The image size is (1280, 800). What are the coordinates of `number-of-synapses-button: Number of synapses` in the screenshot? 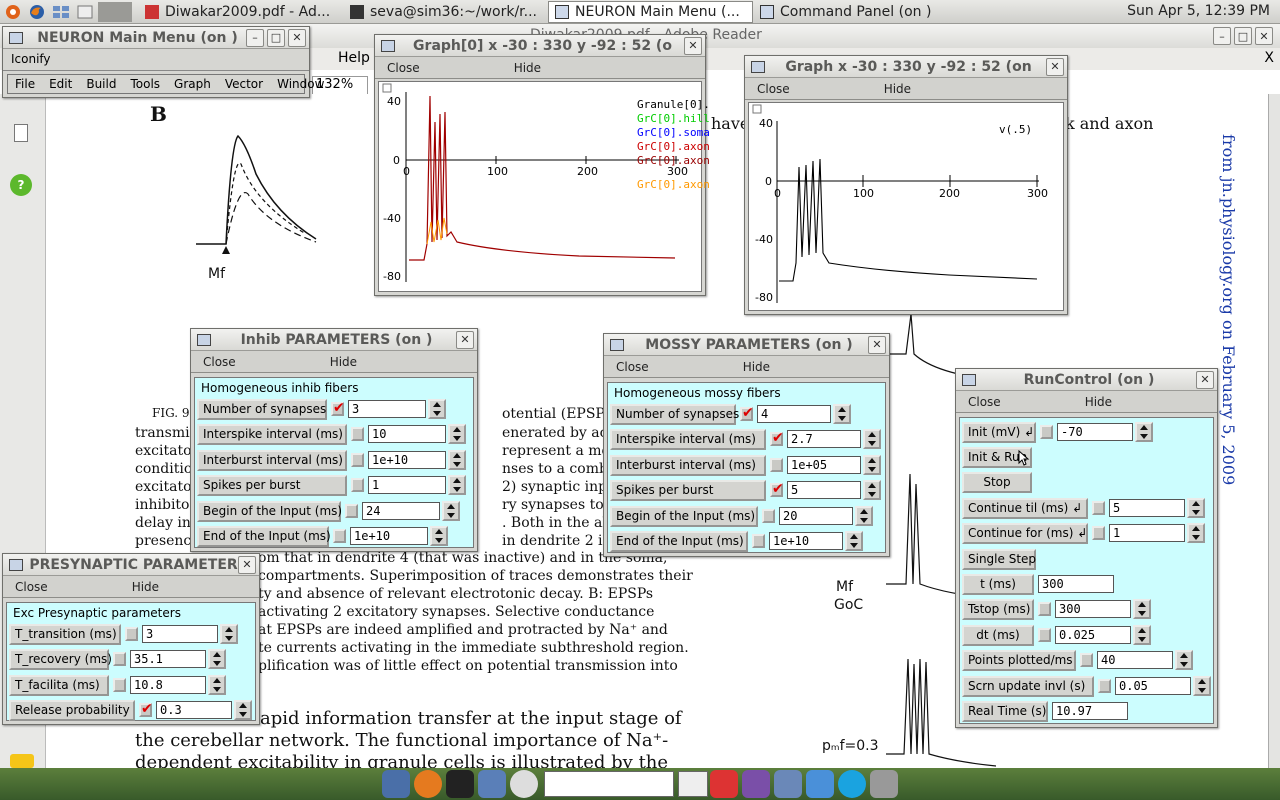 It's located at (262, 409).